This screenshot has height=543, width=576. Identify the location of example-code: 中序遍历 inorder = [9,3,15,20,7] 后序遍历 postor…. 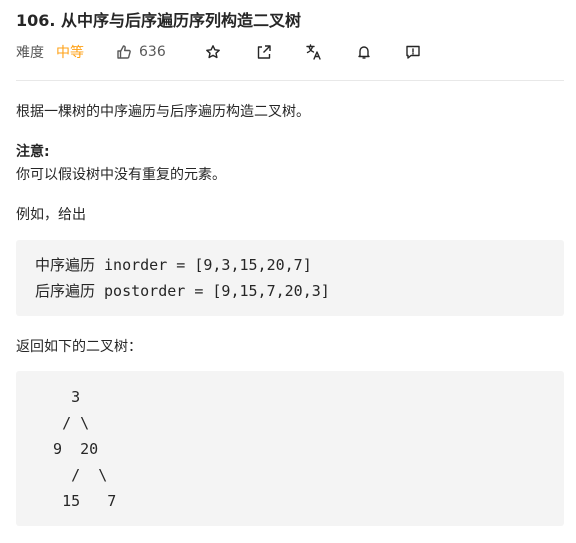
(182, 278).